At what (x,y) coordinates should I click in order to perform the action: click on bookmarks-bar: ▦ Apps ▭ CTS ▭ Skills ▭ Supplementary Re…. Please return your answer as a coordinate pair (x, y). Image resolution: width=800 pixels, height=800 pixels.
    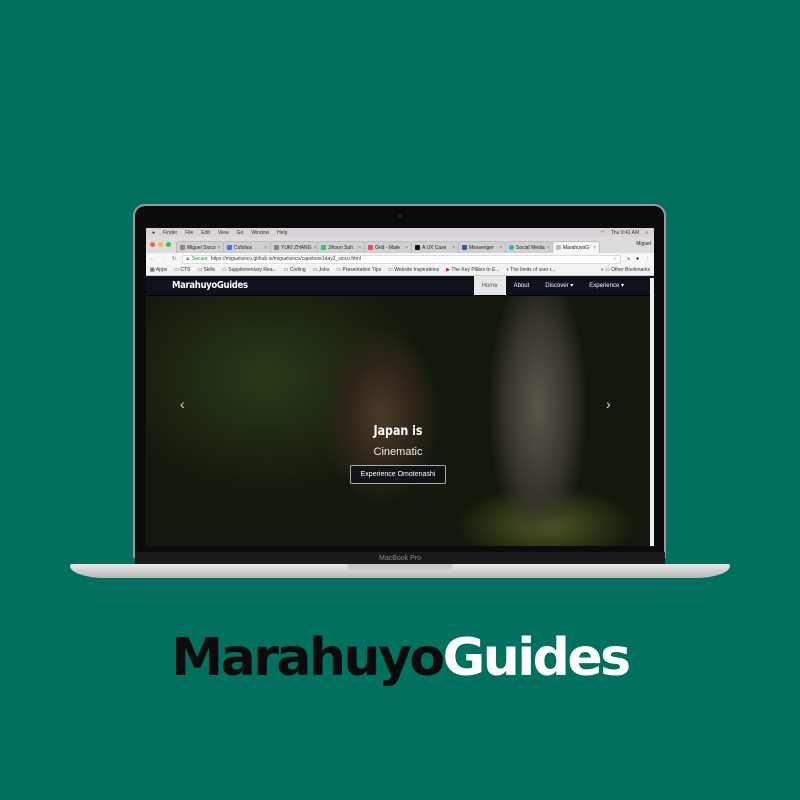
    Looking at the image, I should click on (400, 270).